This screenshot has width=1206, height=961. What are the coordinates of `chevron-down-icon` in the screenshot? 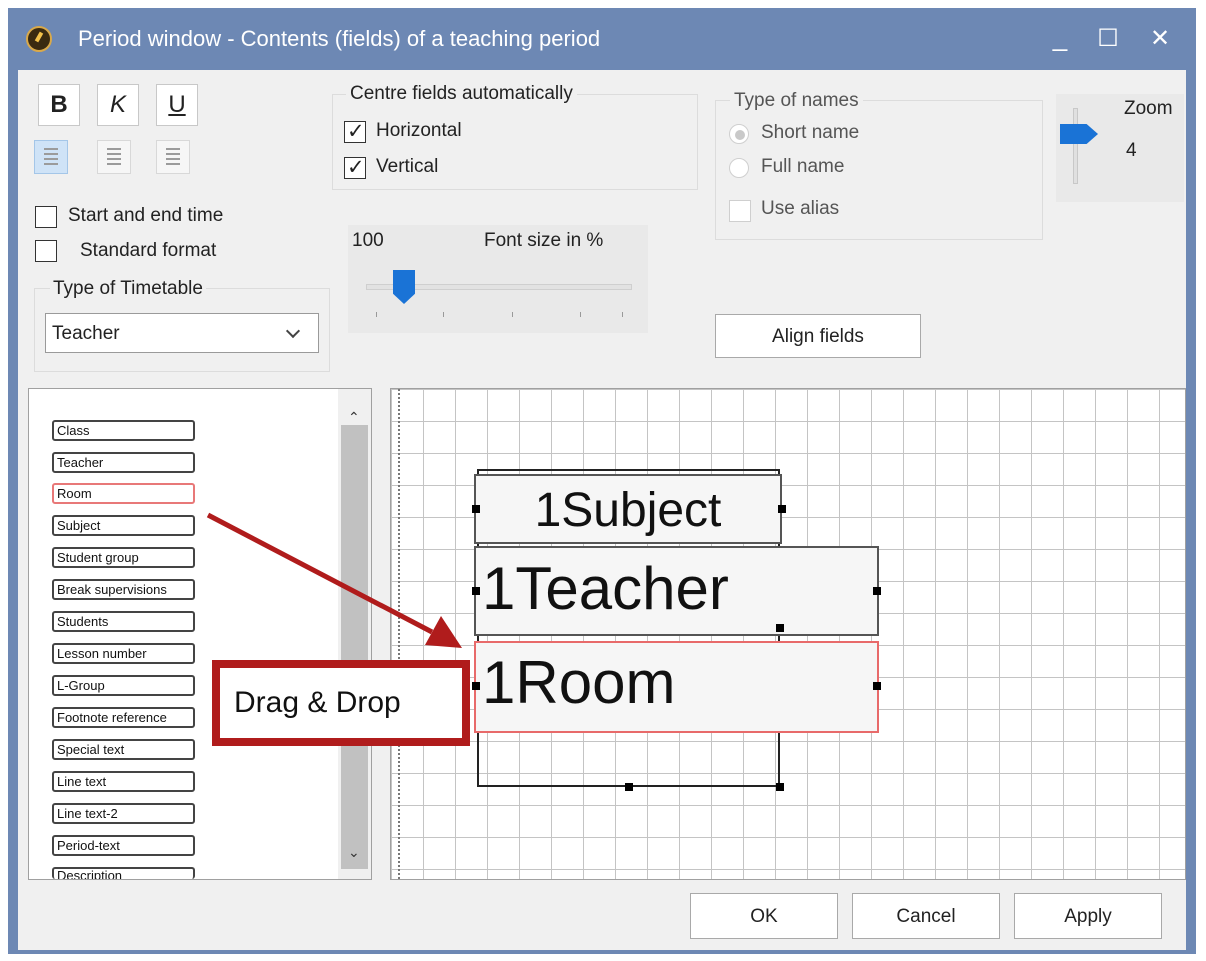 It's located at (293, 331).